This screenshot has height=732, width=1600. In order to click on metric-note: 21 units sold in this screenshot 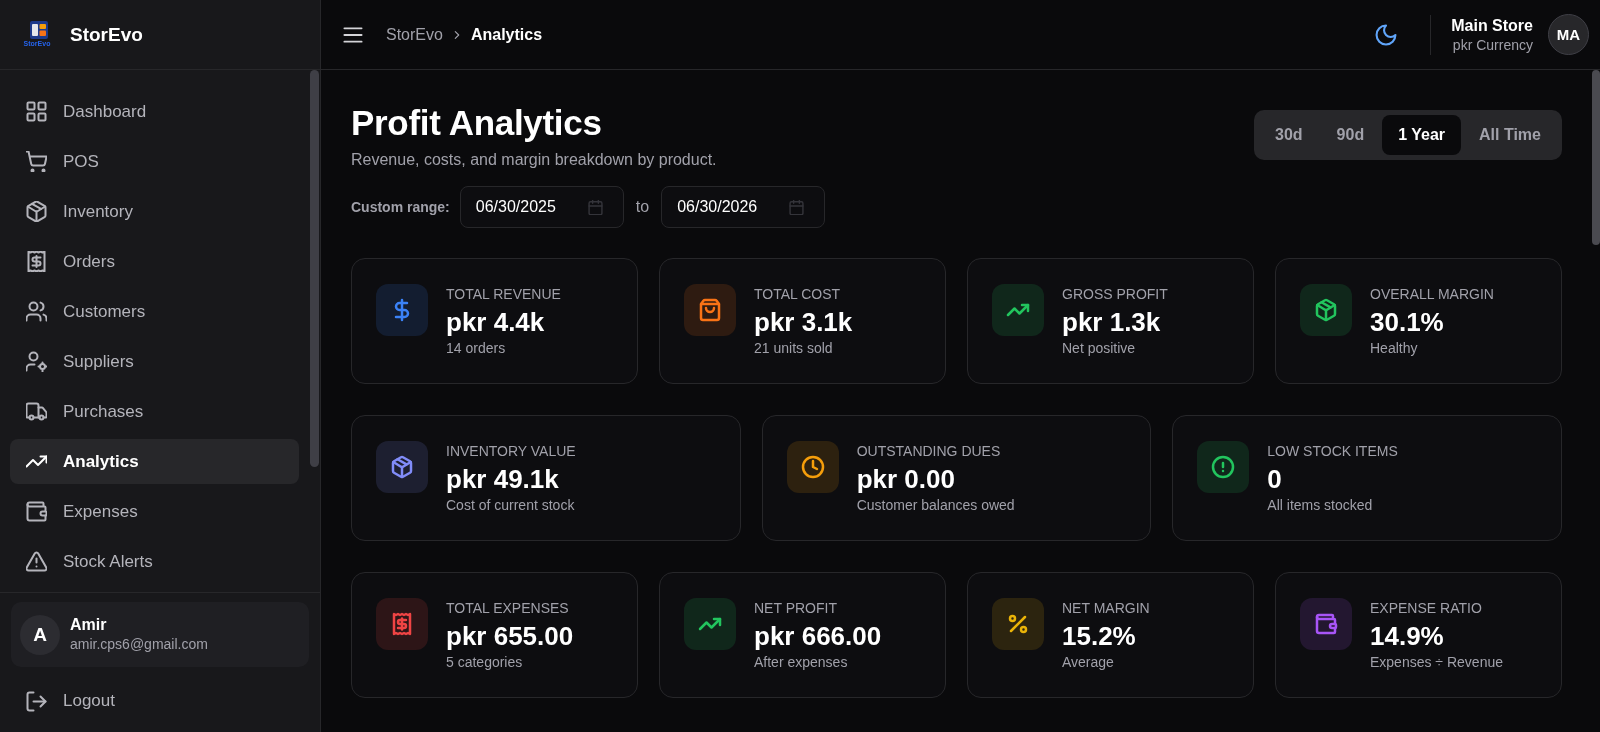, I will do `click(794, 348)`.